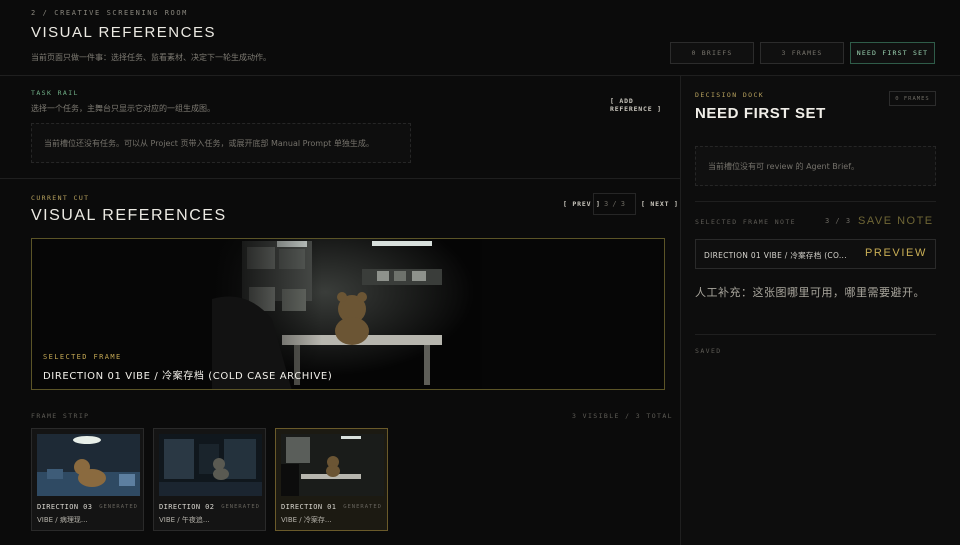 This screenshot has height=545, width=960. Describe the element at coordinates (745, 222) in the screenshot. I see `selected-frame-note-label: SELECTED FRAME NOTE` at that location.